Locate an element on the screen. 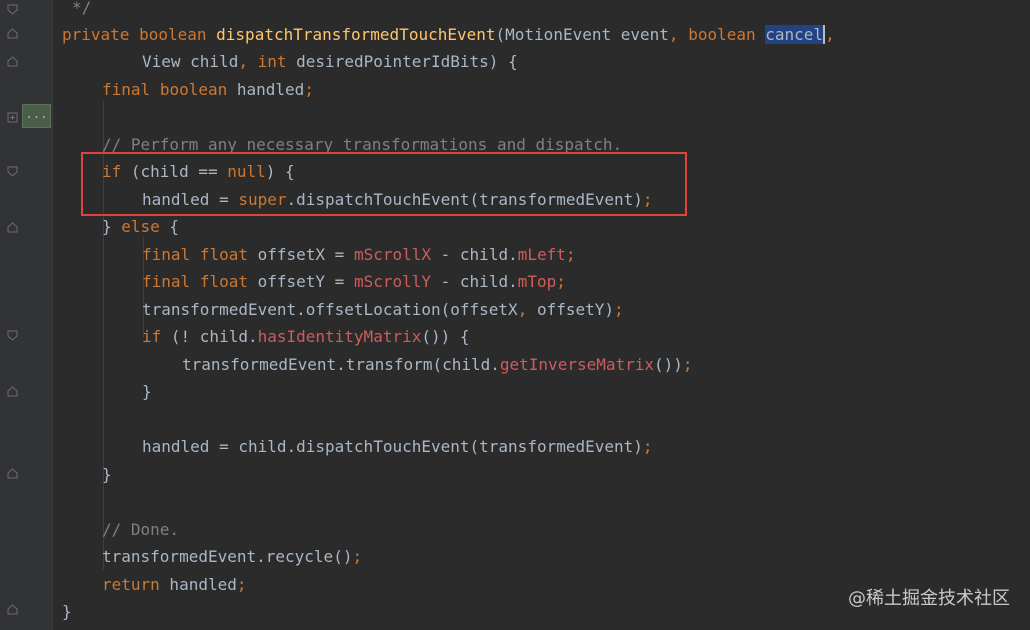 This screenshot has height=630, width=1030. code-line: return handled; is located at coordinates (174, 584).